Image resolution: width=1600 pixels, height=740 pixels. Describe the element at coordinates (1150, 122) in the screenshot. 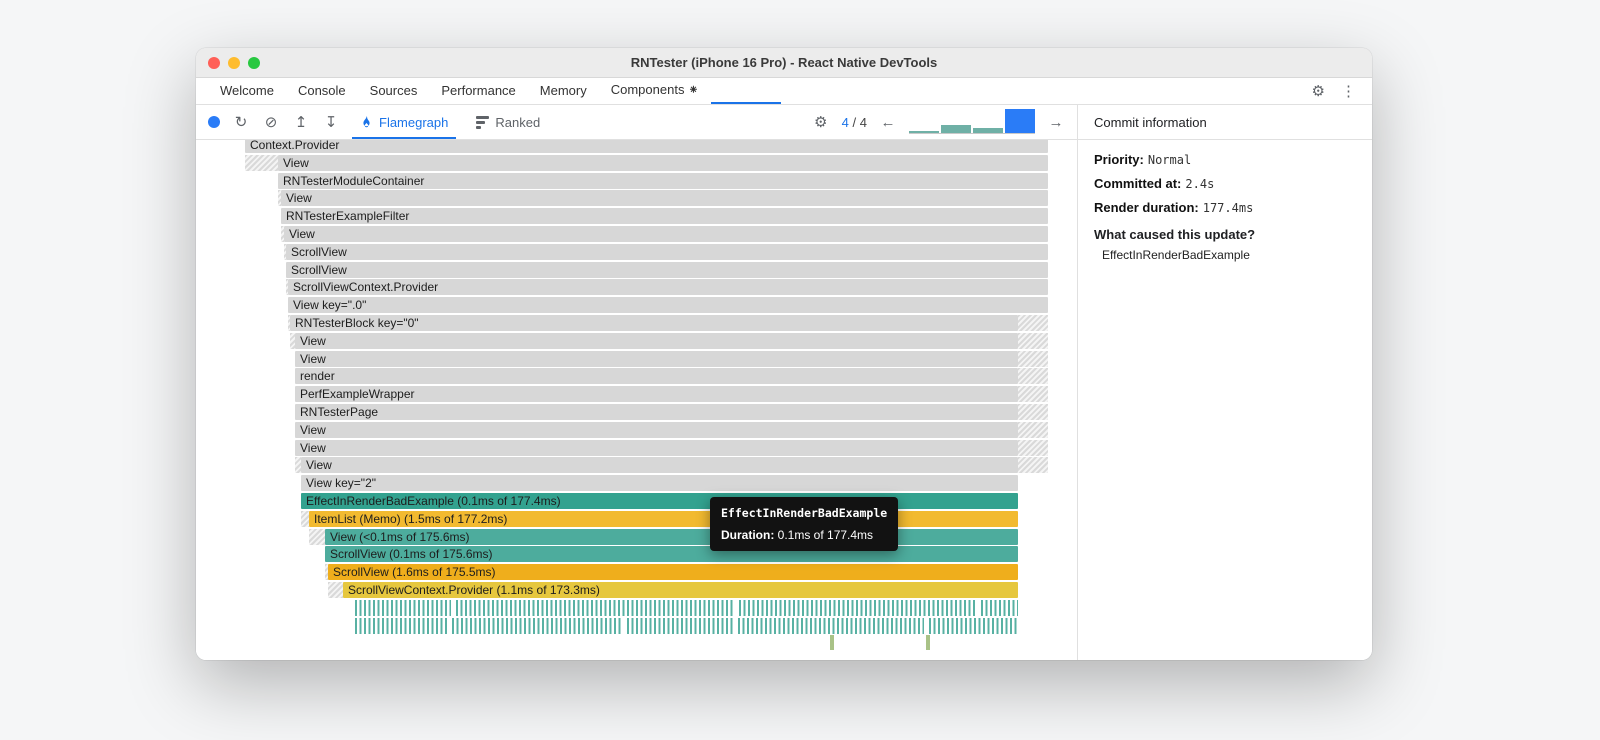

I see `commit-information-header: Commit information` at that location.